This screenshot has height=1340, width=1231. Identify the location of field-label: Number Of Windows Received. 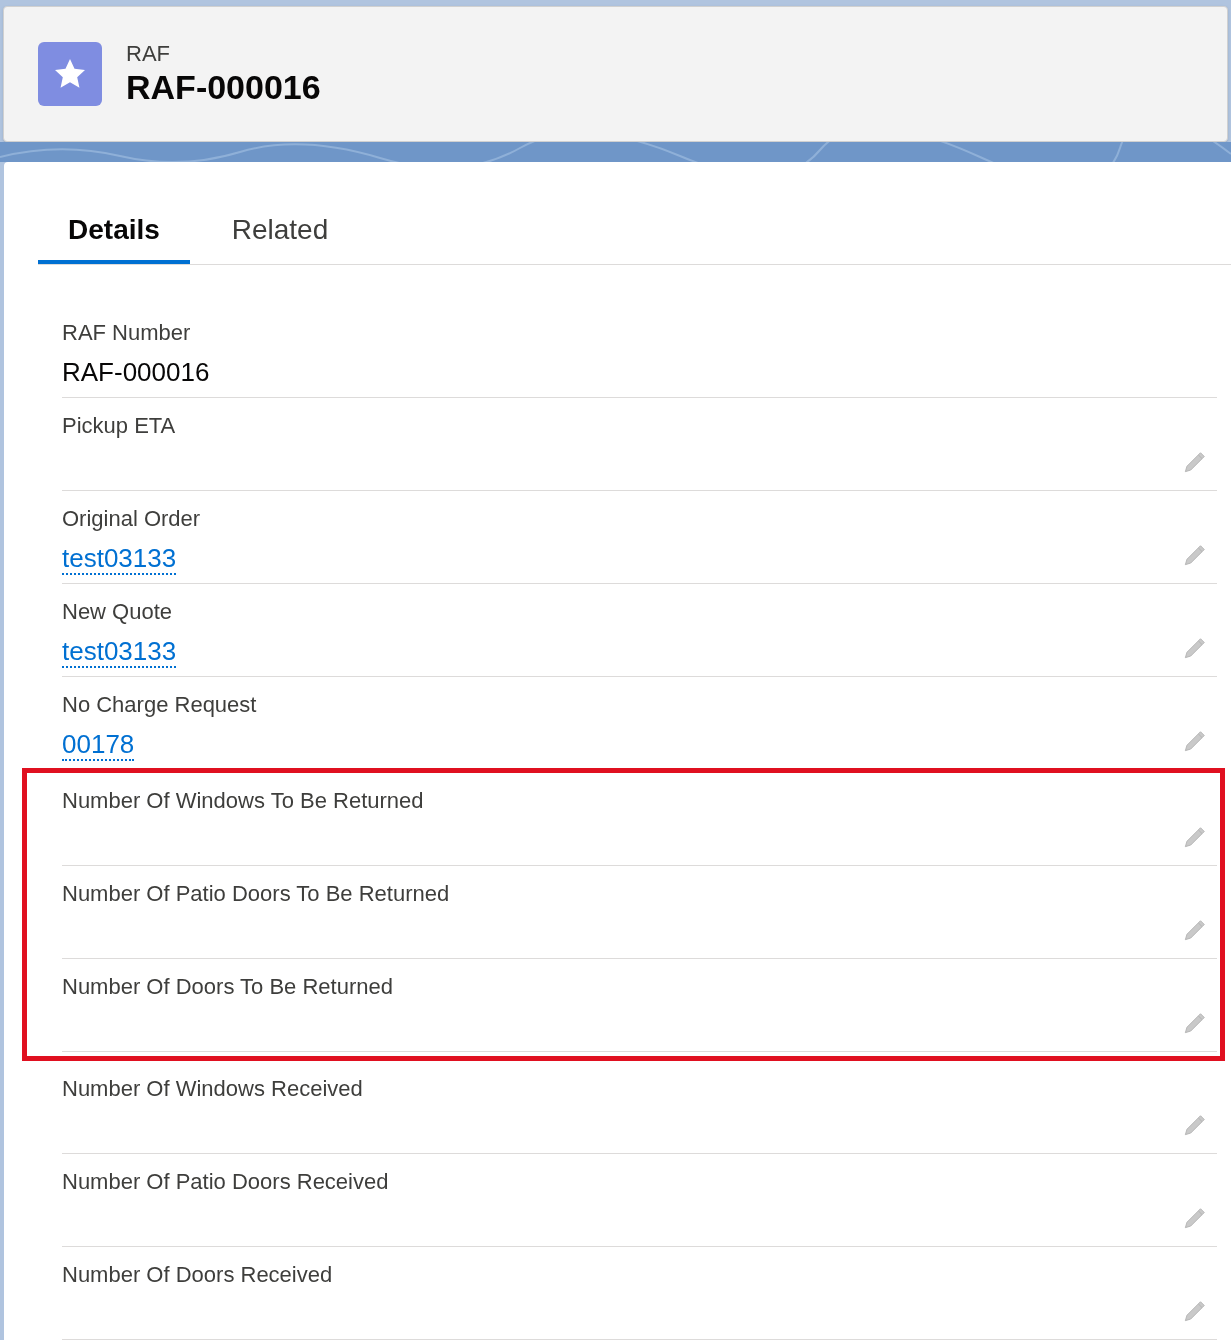
(212, 1089).